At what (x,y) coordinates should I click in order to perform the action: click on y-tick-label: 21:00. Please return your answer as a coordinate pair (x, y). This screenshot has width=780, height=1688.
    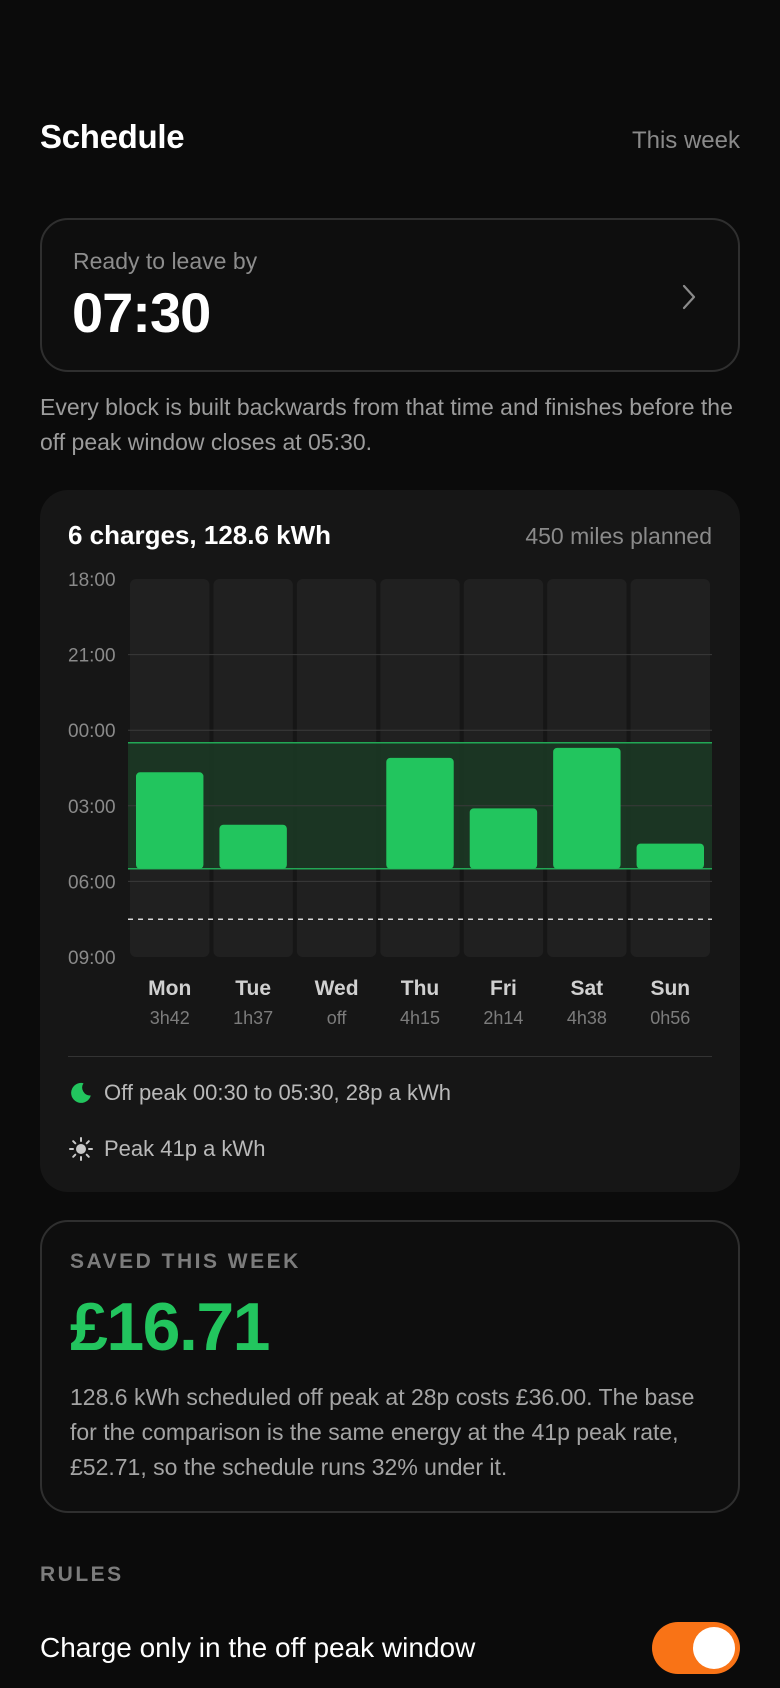
    Looking at the image, I should click on (92, 656).